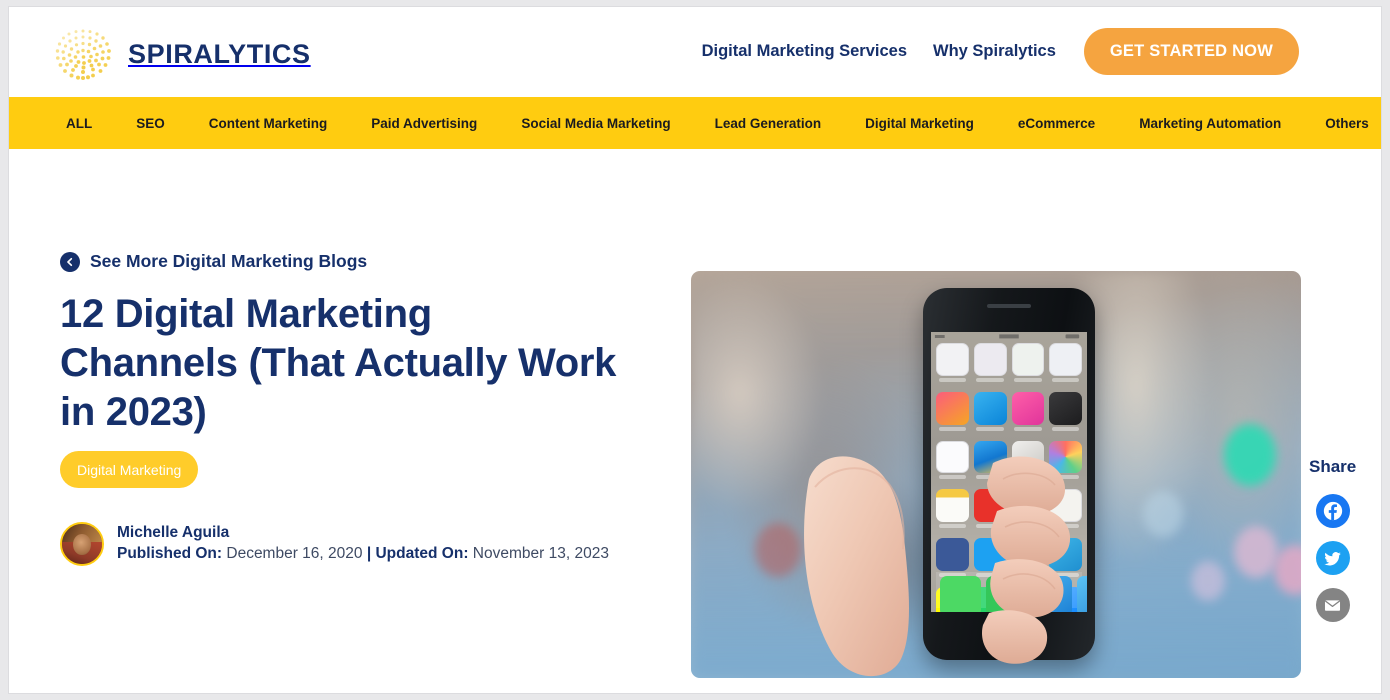 The width and height of the screenshot is (1390, 700). Describe the element at coordinates (768, 123) in the screenshot. I see `category-lead-generation: Lead Generation` at that location.